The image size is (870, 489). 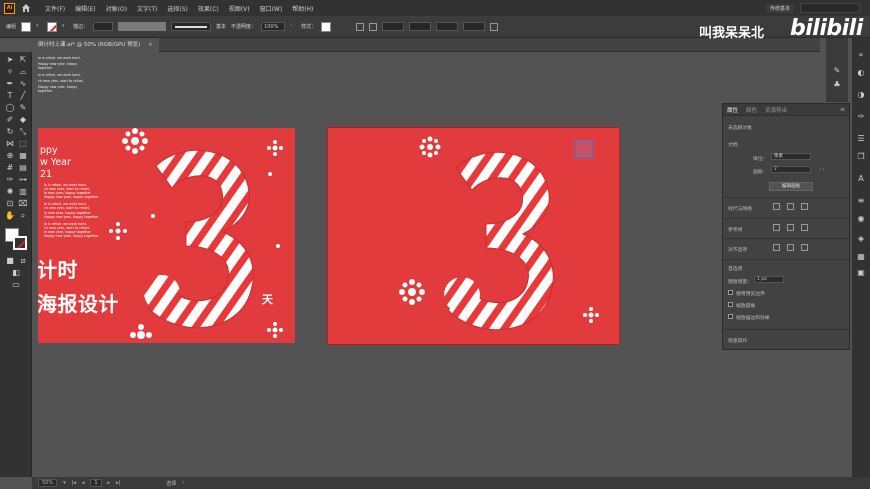 I want to click on selection-tool-icon: ➤, so click(x=10, y=60).